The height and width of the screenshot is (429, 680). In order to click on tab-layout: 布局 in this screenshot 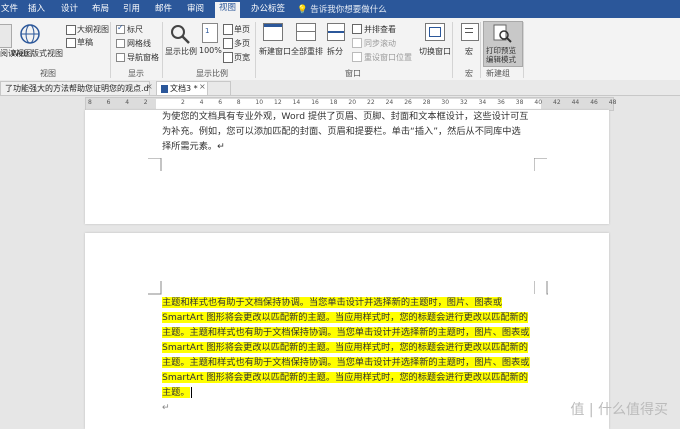, I will do `click(100, 9)`.